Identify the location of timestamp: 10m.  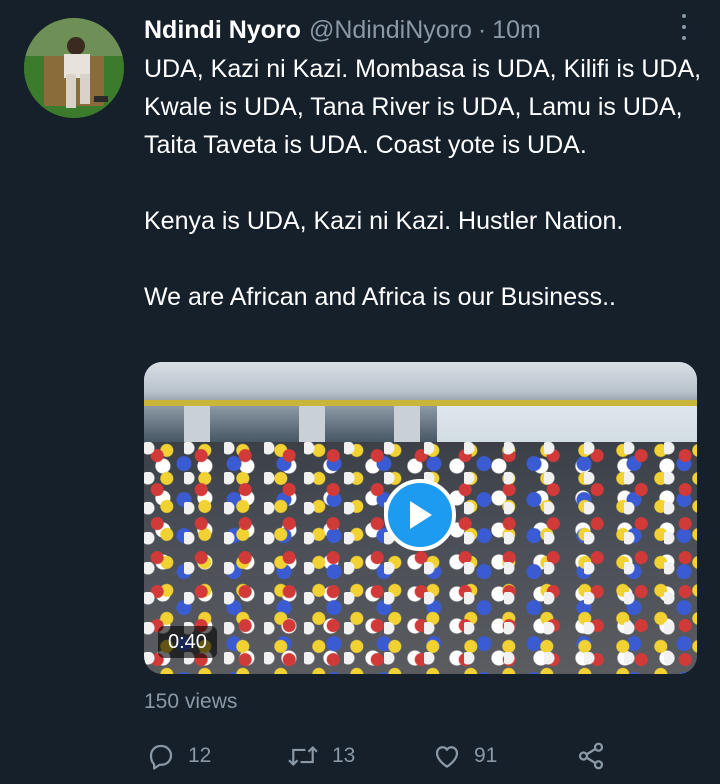
(516, 30).